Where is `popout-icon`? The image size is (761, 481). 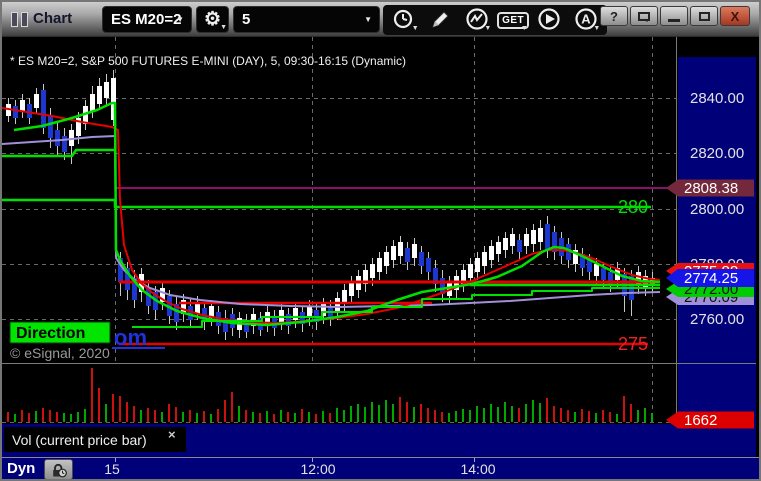
popout-icon is located at coordinates (644, 16).